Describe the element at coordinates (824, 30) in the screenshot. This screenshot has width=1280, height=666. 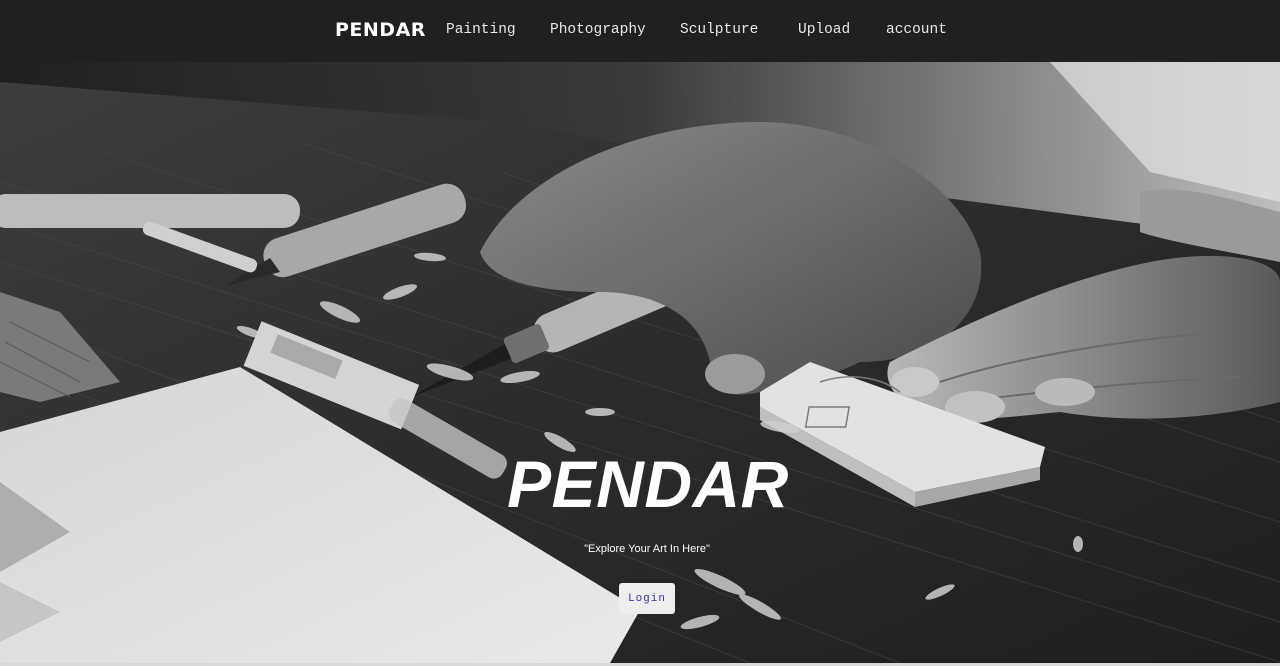
I see `nav-link-upload: Upload` at that location.